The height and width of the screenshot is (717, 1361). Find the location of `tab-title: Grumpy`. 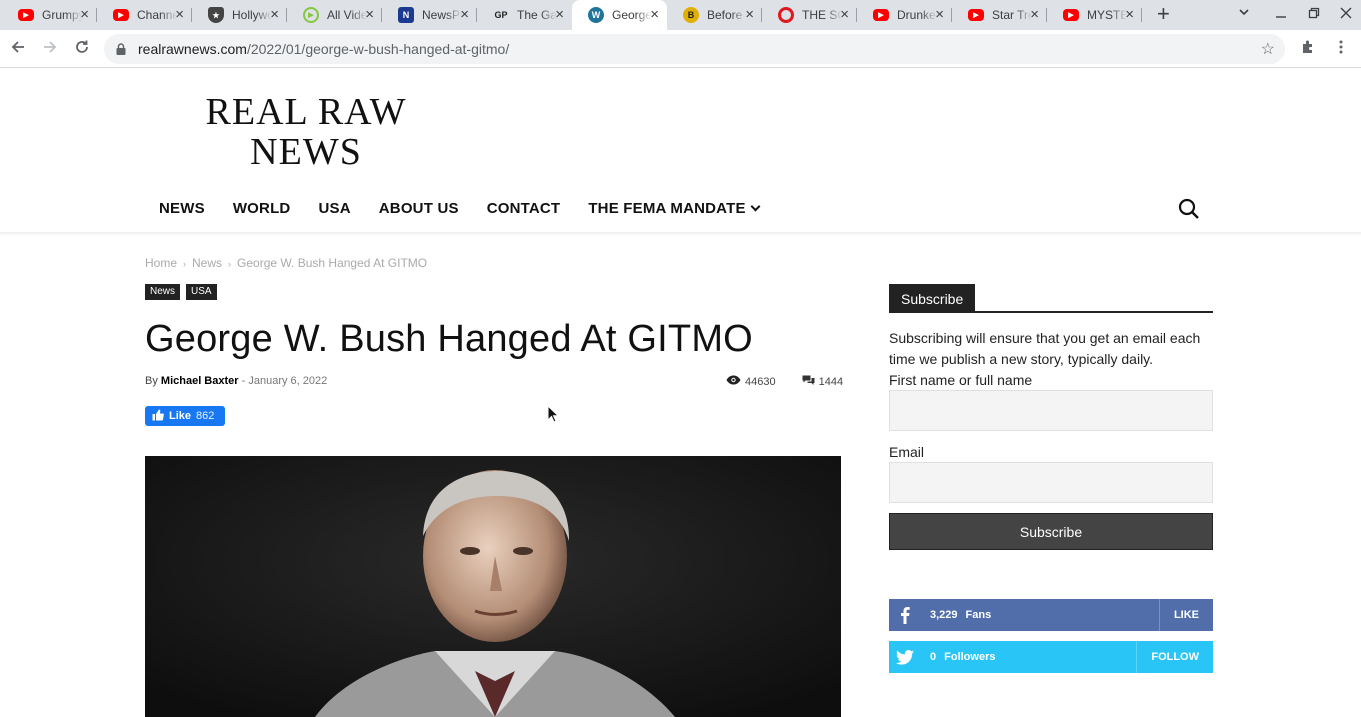

tab-title: Grumpy is located at coordinates (62, 15).